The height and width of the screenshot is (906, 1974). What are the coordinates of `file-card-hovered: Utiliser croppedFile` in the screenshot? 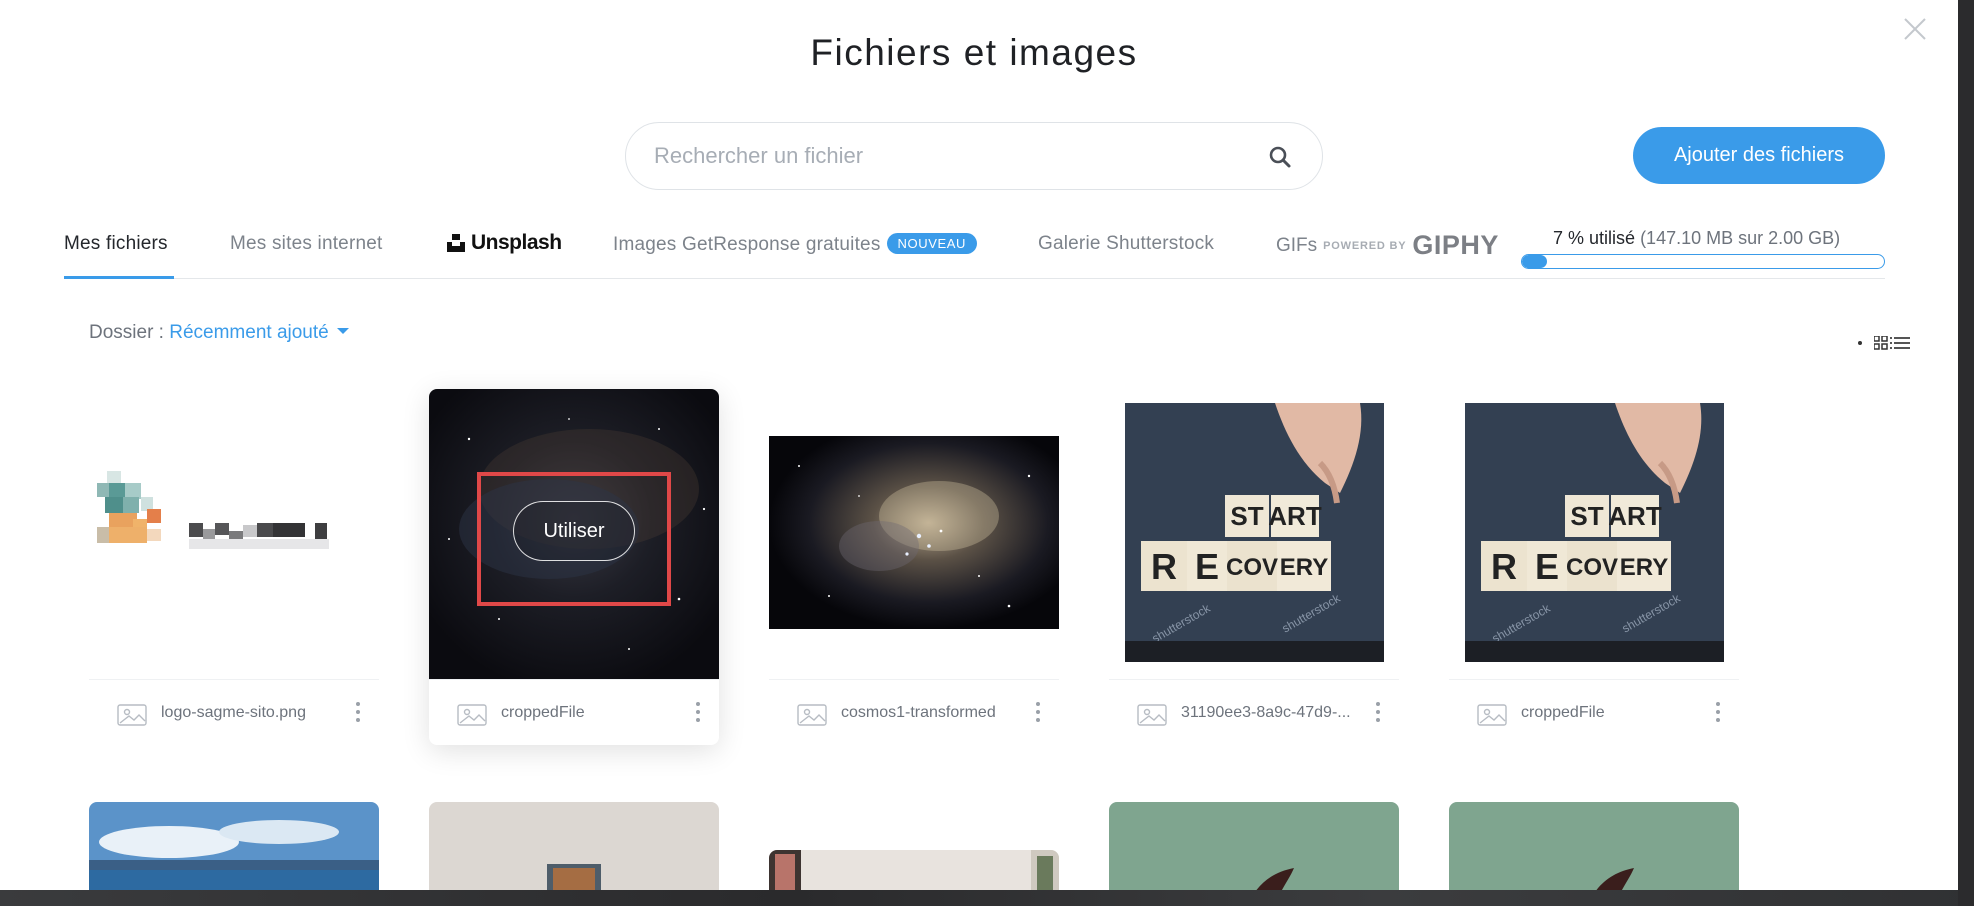 It's located at (574, 567).